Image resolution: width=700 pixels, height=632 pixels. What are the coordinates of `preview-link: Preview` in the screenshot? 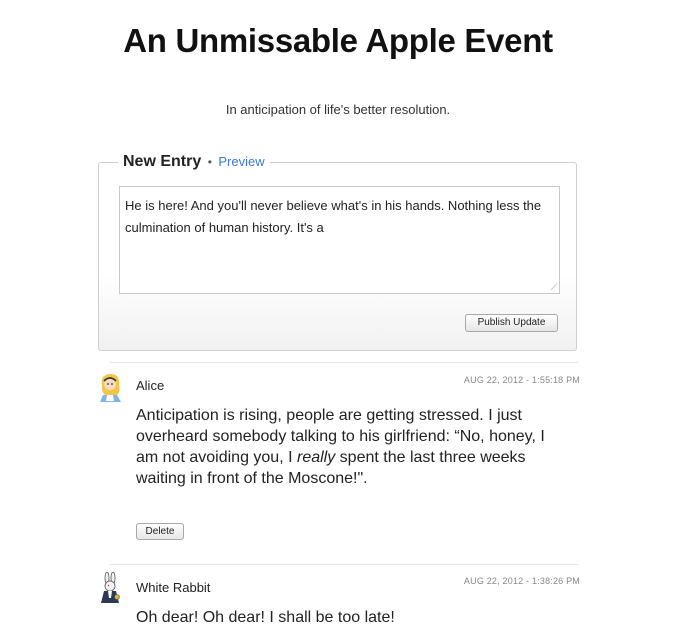 It's located at (241, 161).